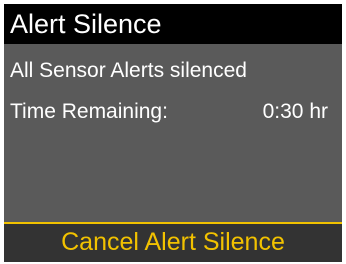 Image resolution: width=346 pixels, height=264 pixels. I want to click on time-remaining-value: 0:30 hr, so click(295, 111).